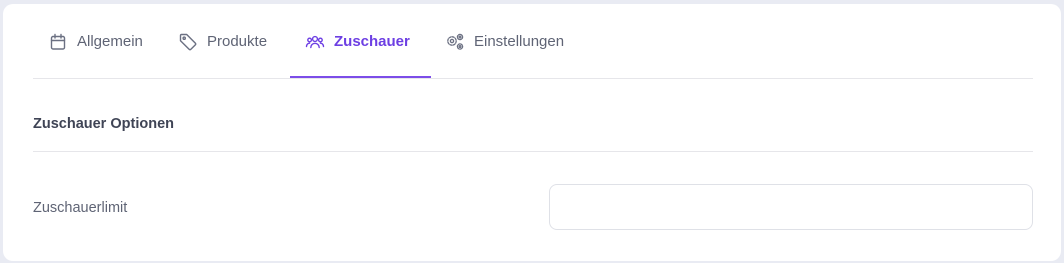  Describe the element at coordinates (519, 41) in the screenshot. I see `tab-label: Einstellungen` at that location.